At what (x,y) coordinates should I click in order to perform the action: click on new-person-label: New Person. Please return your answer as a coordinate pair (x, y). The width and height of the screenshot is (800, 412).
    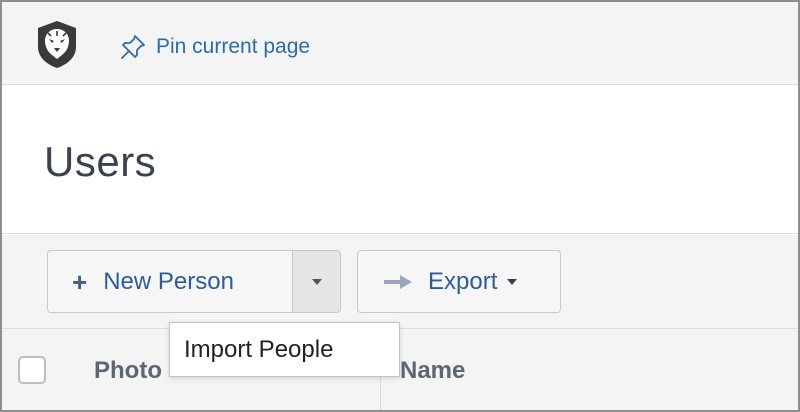
    Looking at the image, I should click on (168, 281).